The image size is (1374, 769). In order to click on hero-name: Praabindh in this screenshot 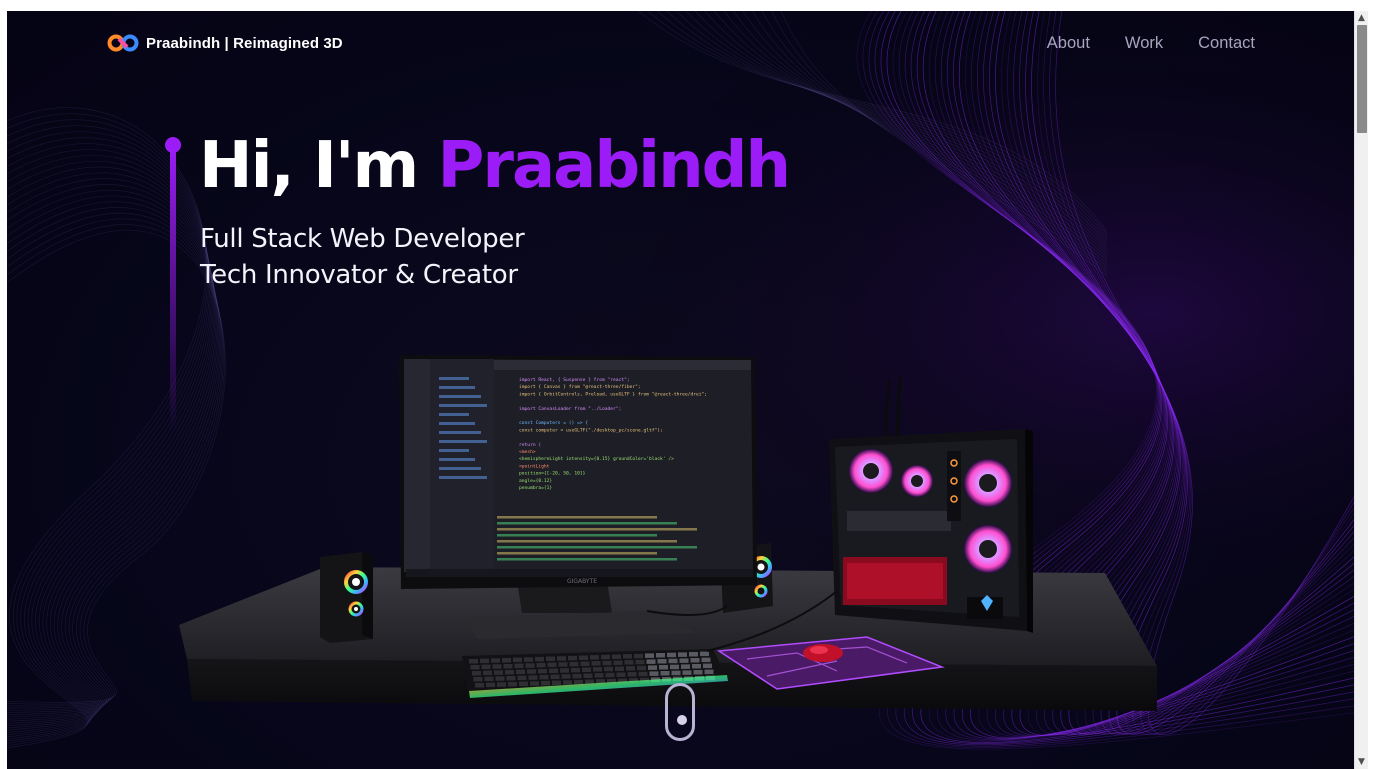, I will do `click(614, 166)`.